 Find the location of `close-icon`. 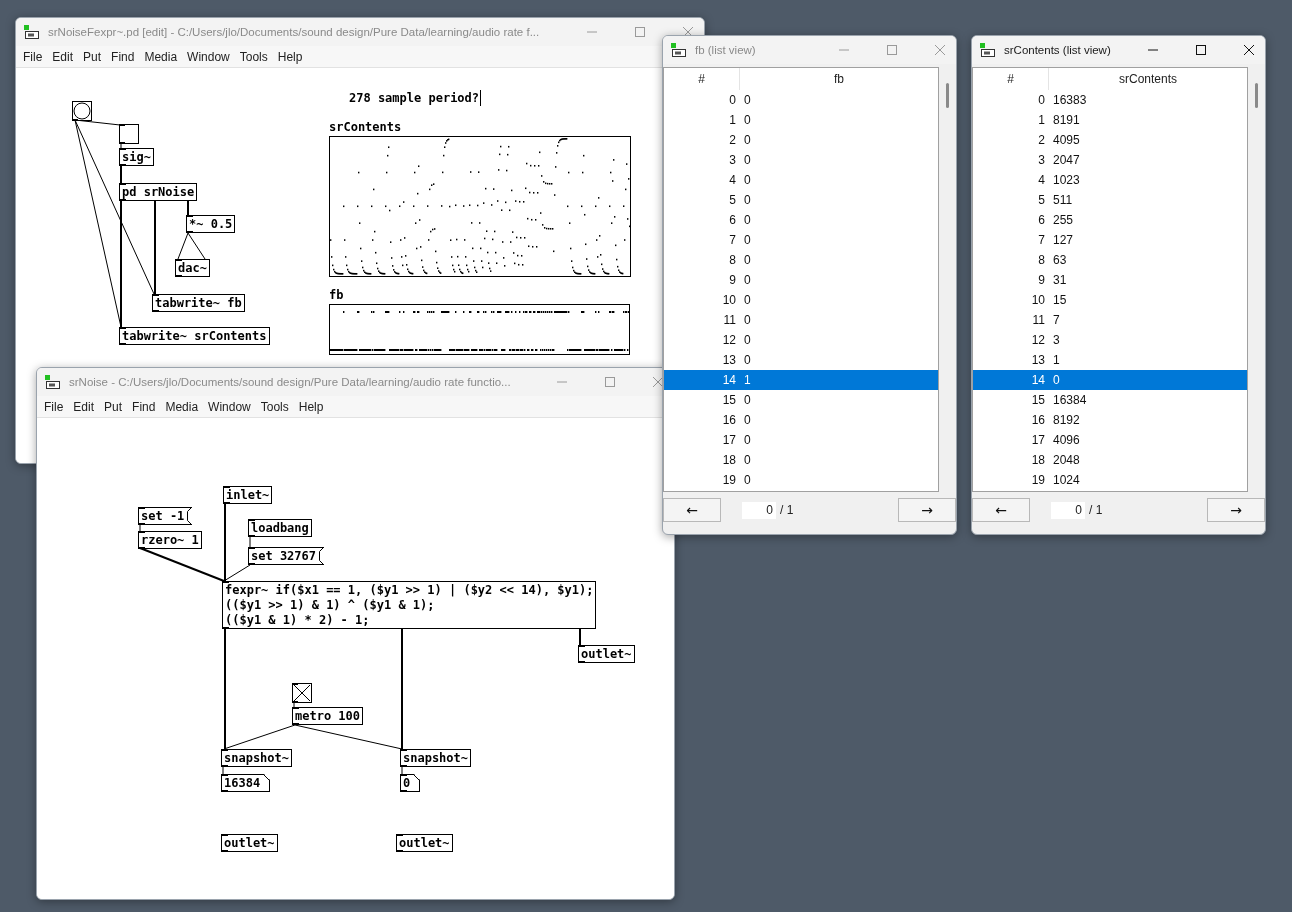

close-icon is located at coordinates (1249, 50).